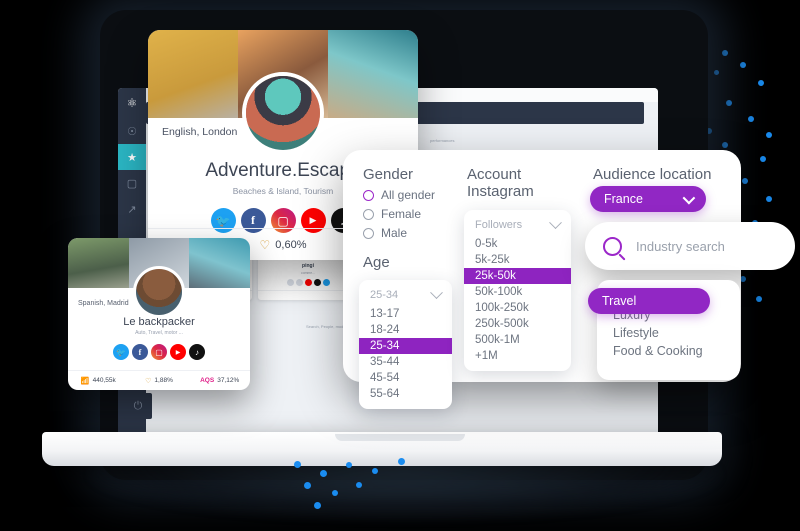 Image resolution: width=800 pixels, height=531 pixels. I want to click on facebook-icon: f, so click(140, 352).